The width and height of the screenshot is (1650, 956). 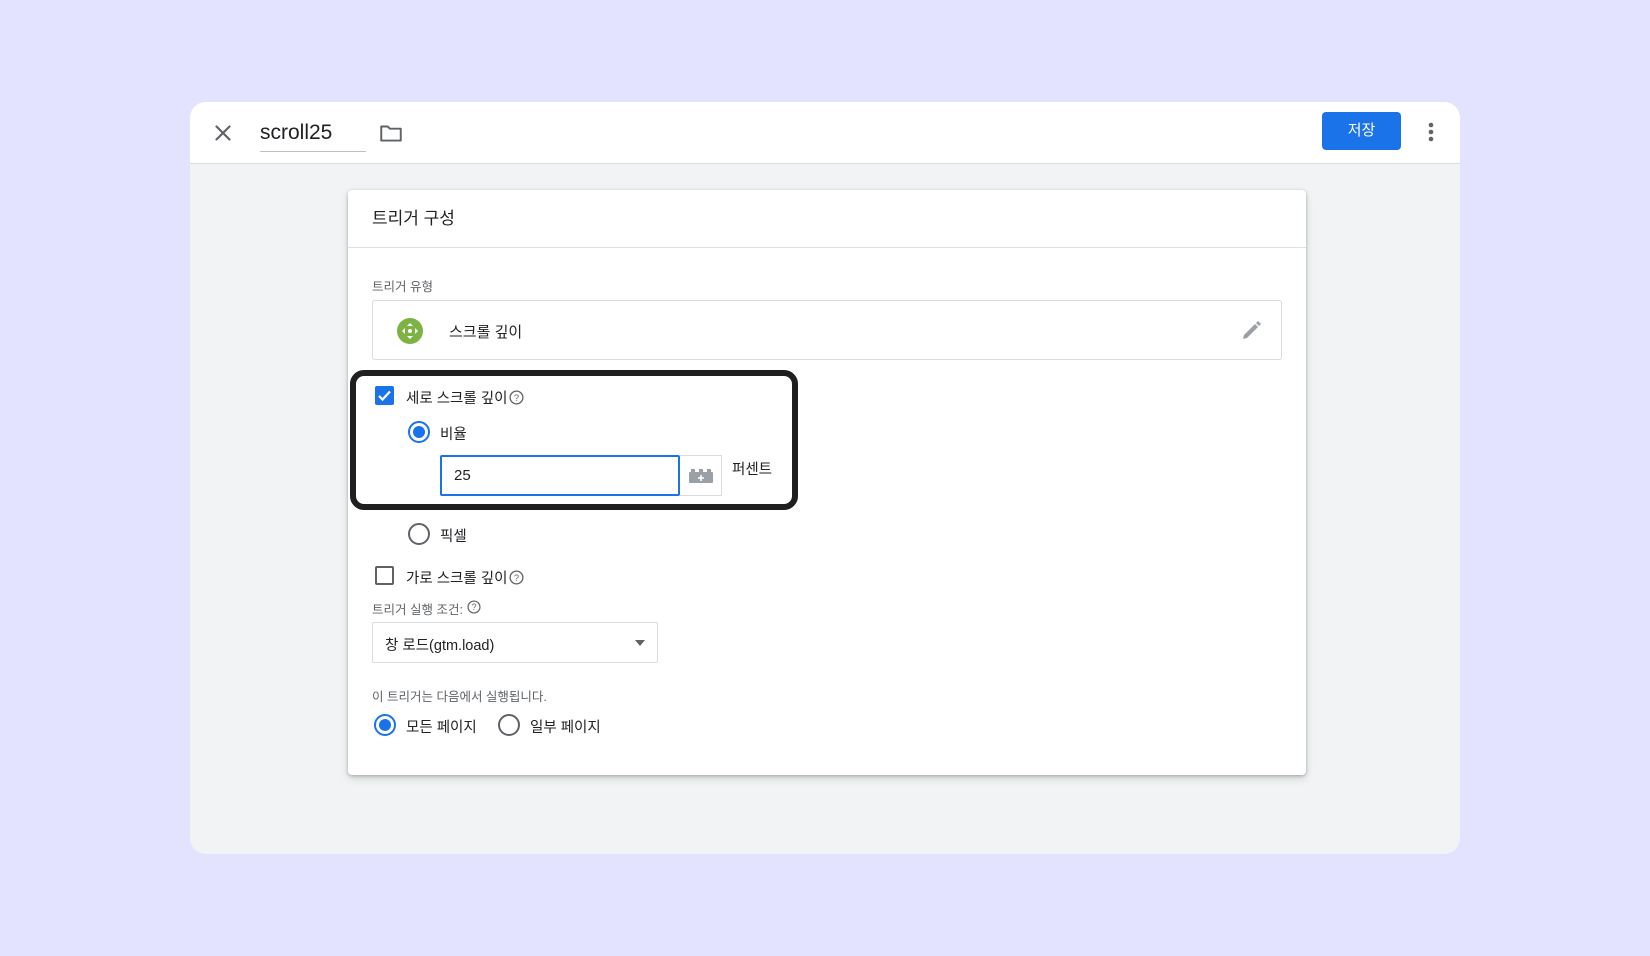 I want to click on save-button: 저장, so click(x=1361, y=131).